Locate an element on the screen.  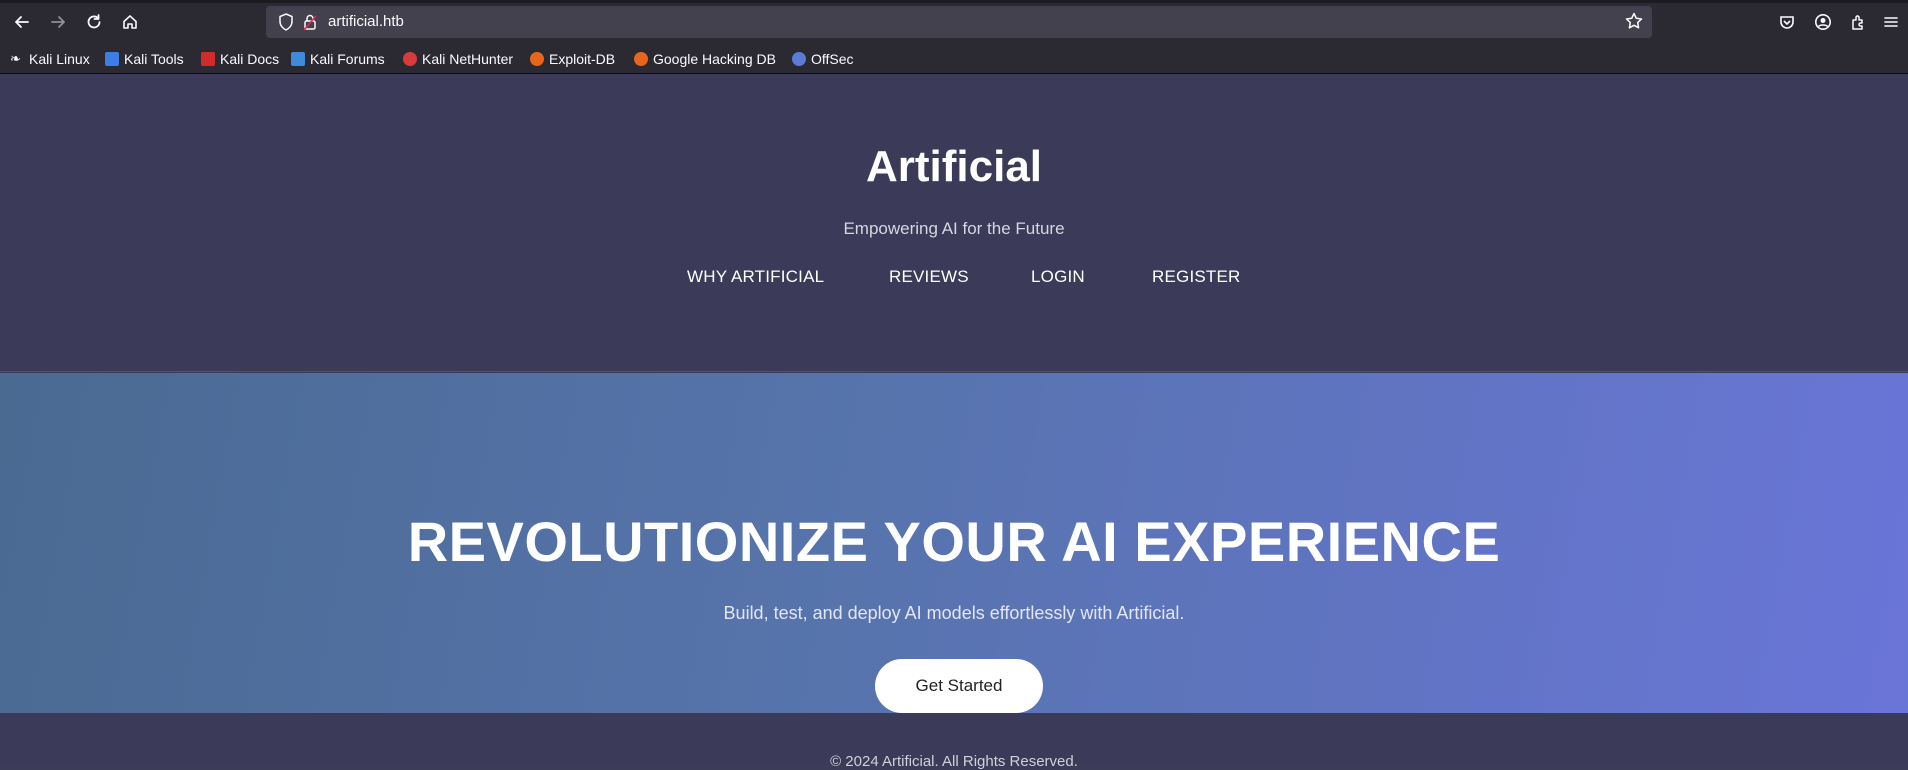
star-icon is located at coordinates (1634, 23).